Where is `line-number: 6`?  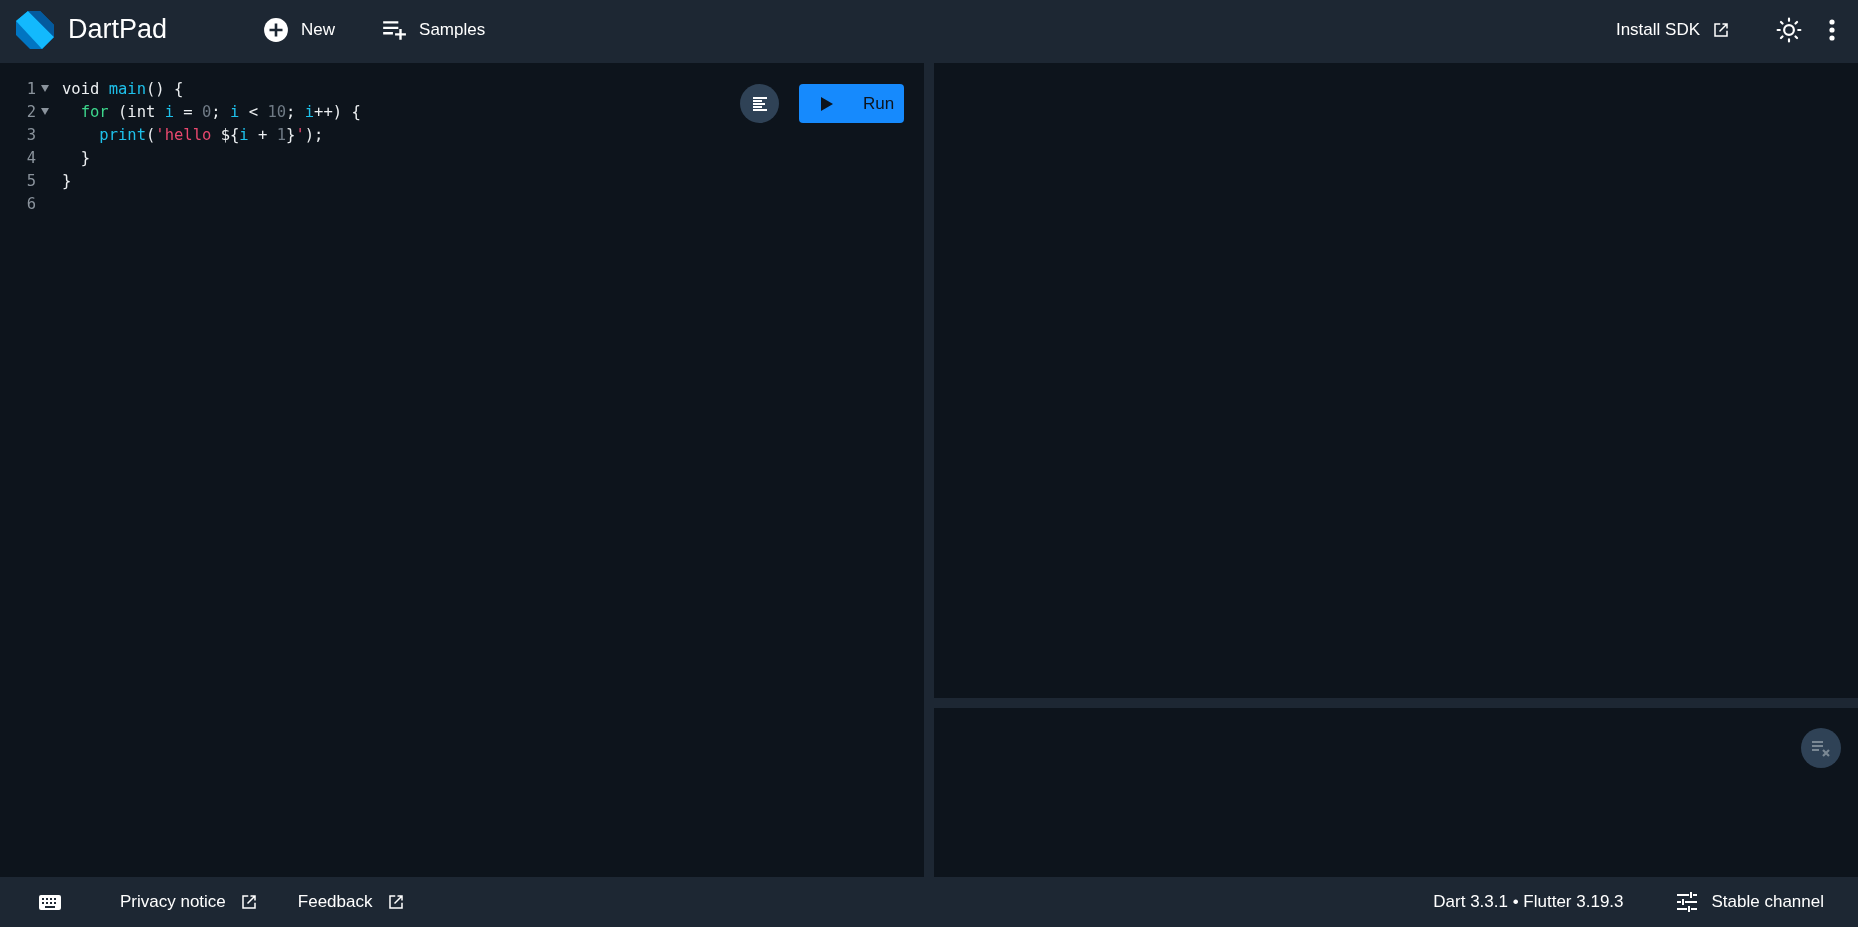
line-number: 6 is located at coordinates (31, 203).